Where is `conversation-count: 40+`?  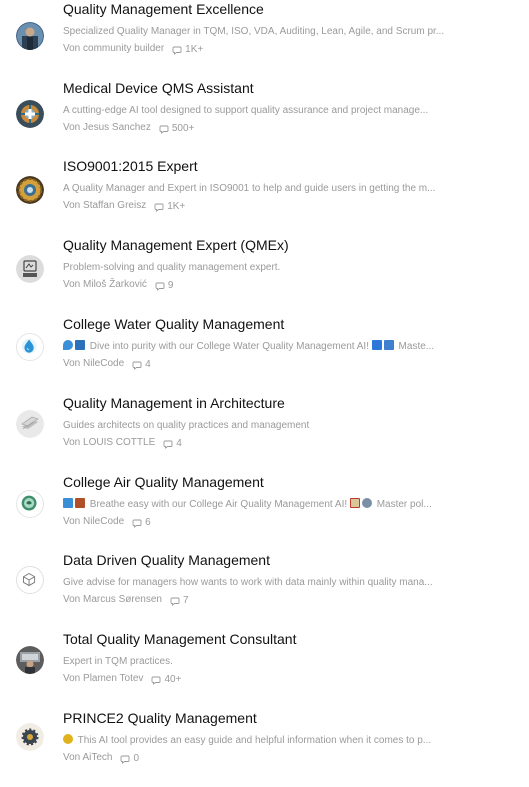 conversation-count: 40+ is located at coordinates (173, 679).